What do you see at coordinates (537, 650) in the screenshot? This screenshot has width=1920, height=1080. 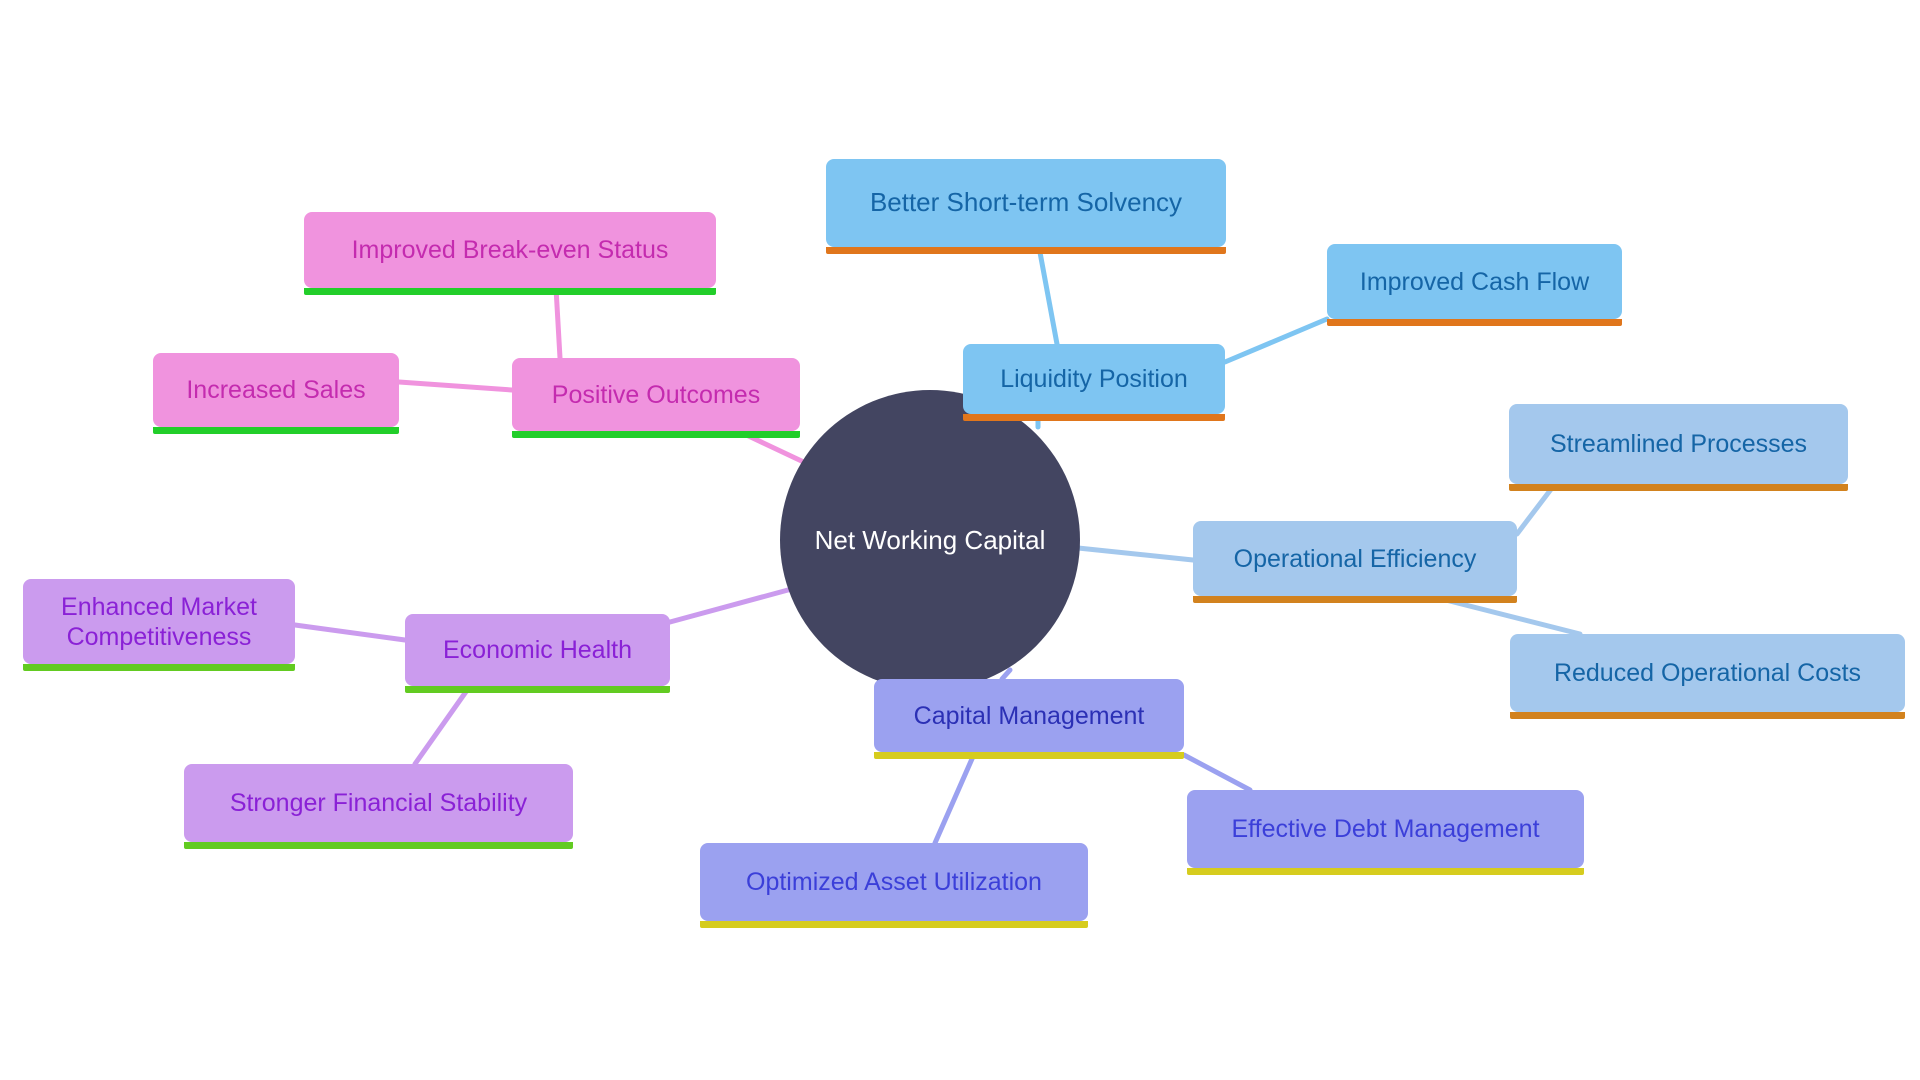 I see `mindmap-node-label: Economic Health` at bounding box center [537, 650].